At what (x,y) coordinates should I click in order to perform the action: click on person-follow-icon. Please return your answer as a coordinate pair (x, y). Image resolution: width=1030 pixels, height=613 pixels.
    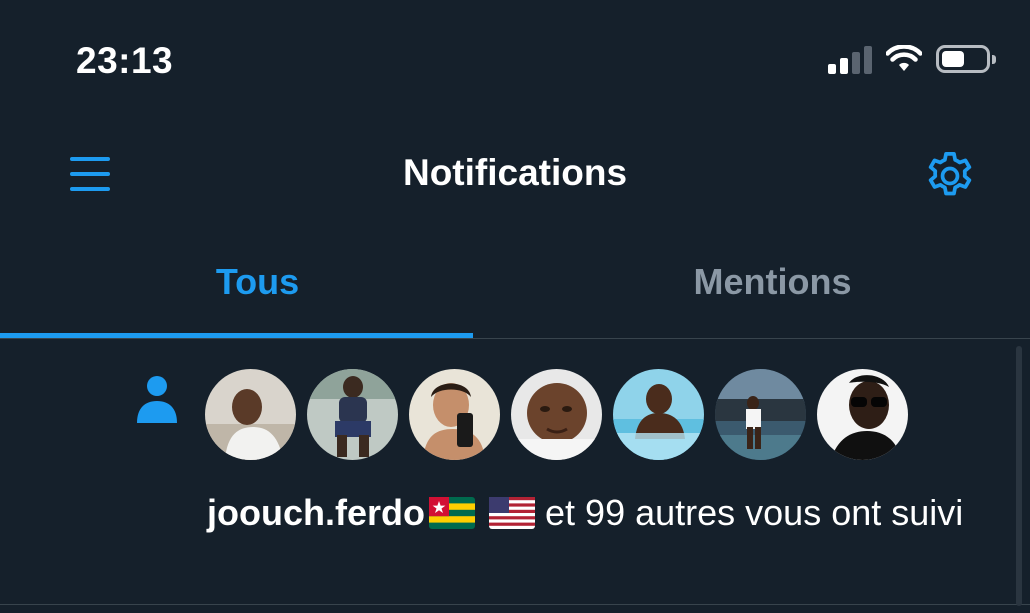
    Looking at the image, I should click on (157, 399).